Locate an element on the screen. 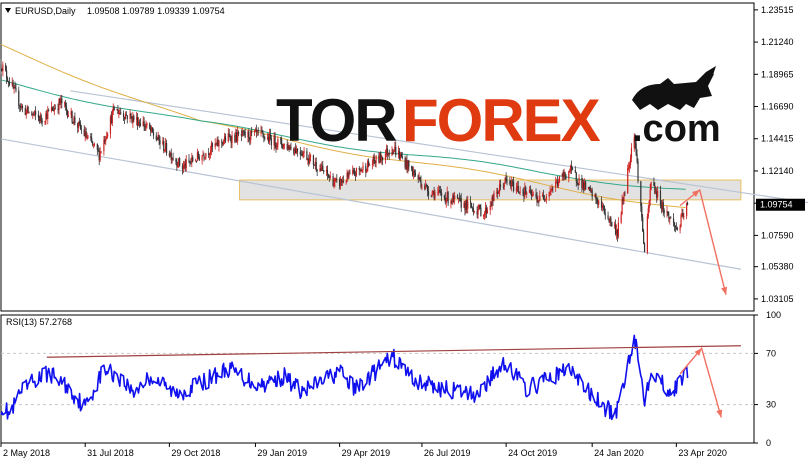 This screenshot has height=463, width=808. logo-part-forex: FOREX is located at coordinates (501, 120).